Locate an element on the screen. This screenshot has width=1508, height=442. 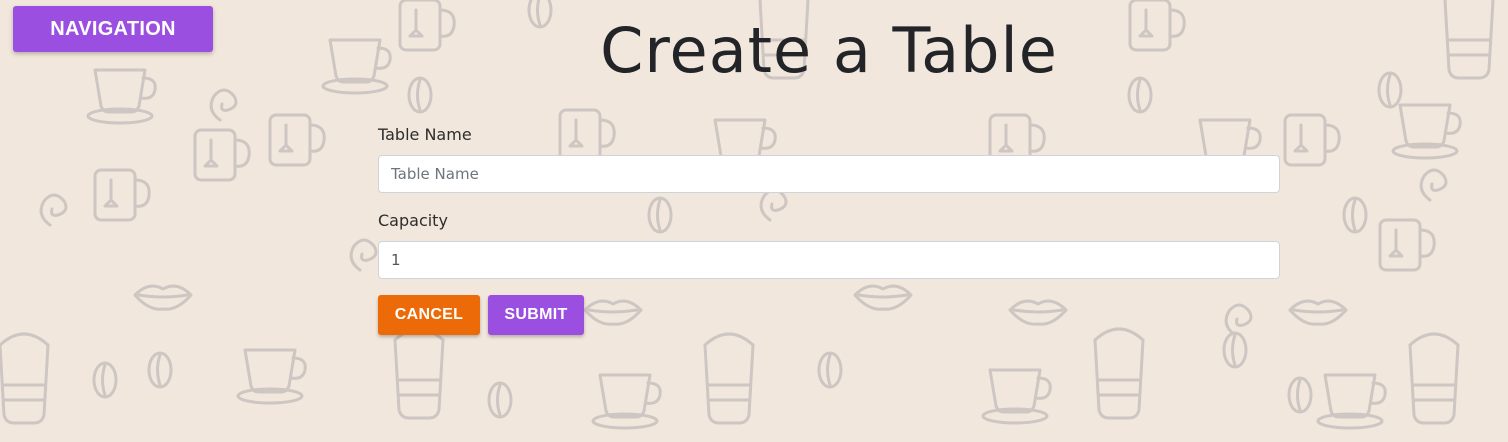
submit-button: SUBMIT is located at coordinates (536, 315).